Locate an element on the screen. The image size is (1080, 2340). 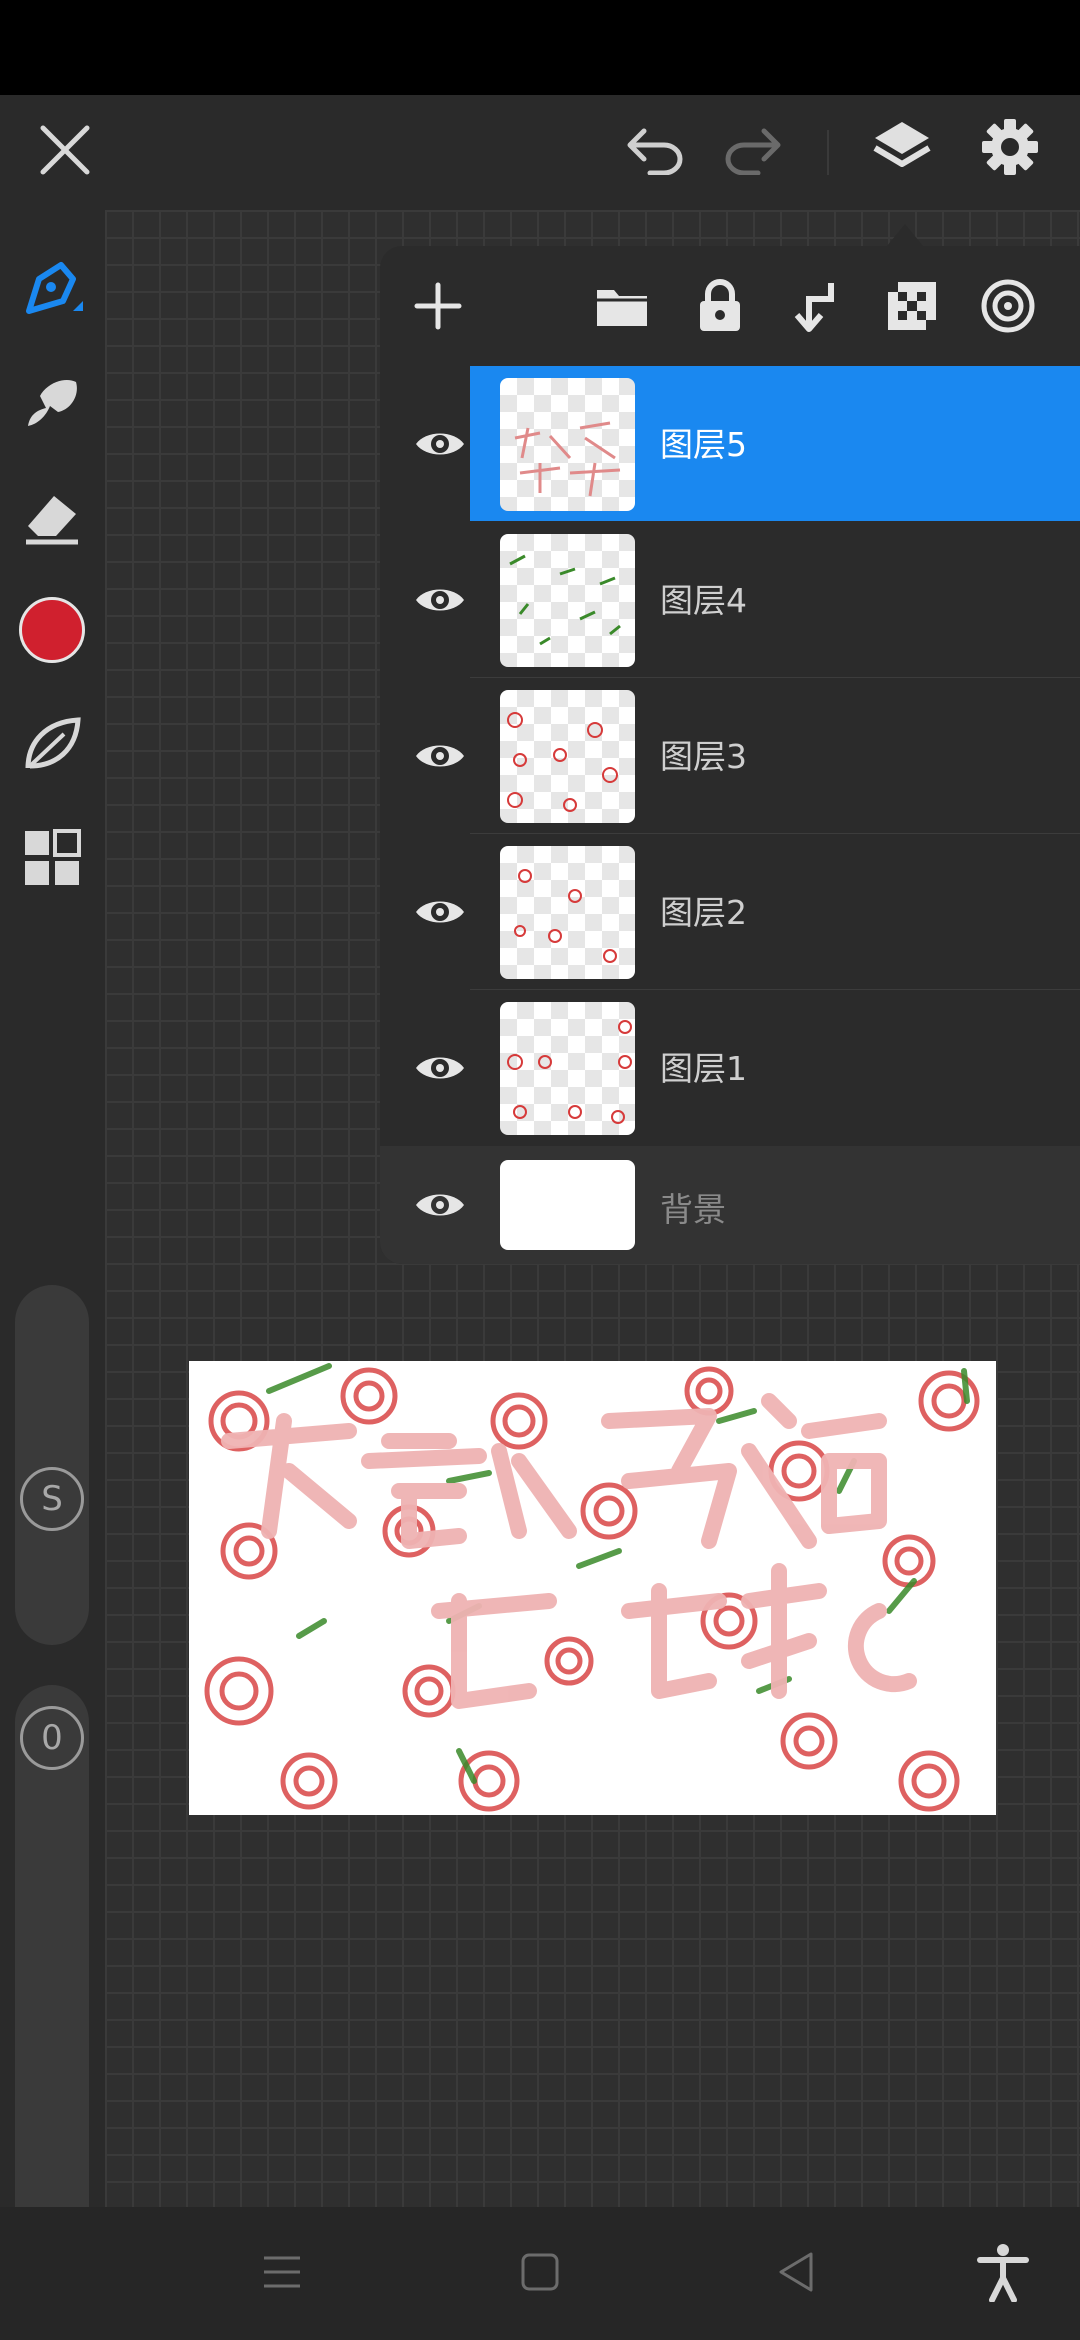
layer-row: 图层3 is located at coordinates (730, 756).